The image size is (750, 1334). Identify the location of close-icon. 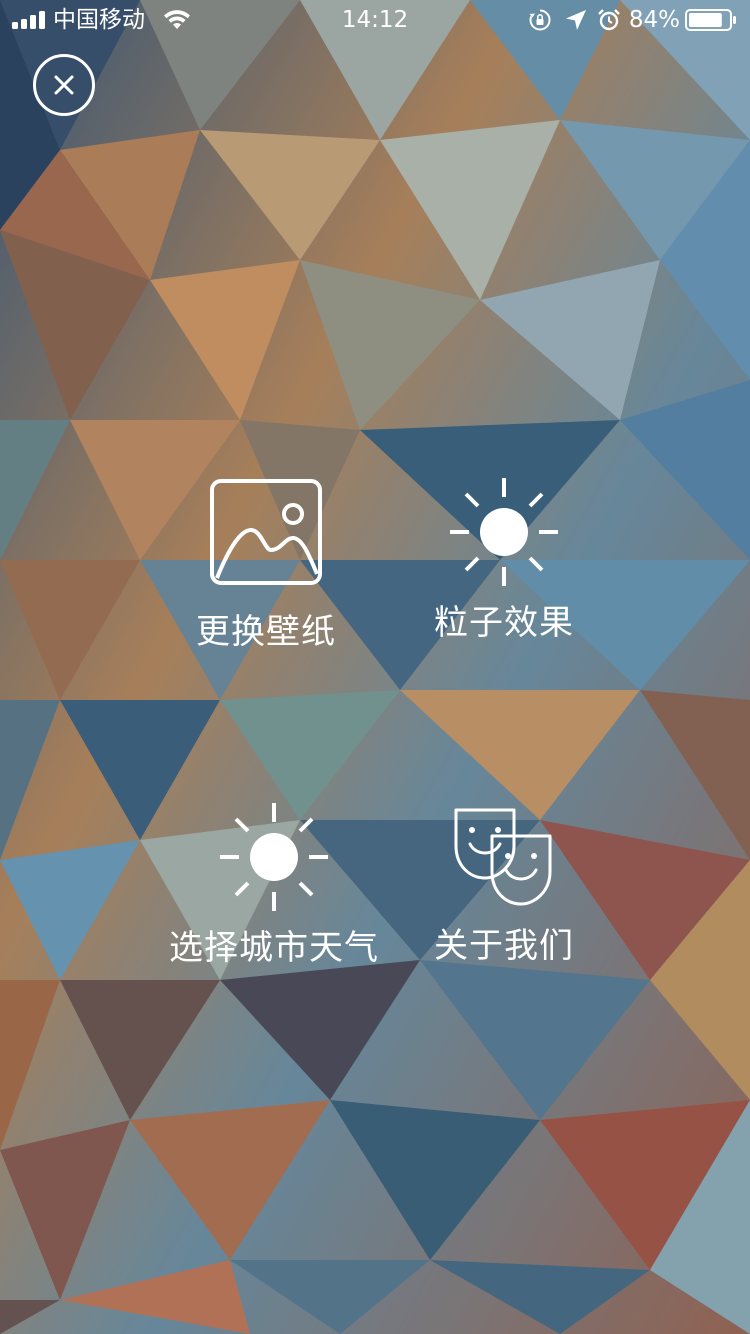
(64, 85).